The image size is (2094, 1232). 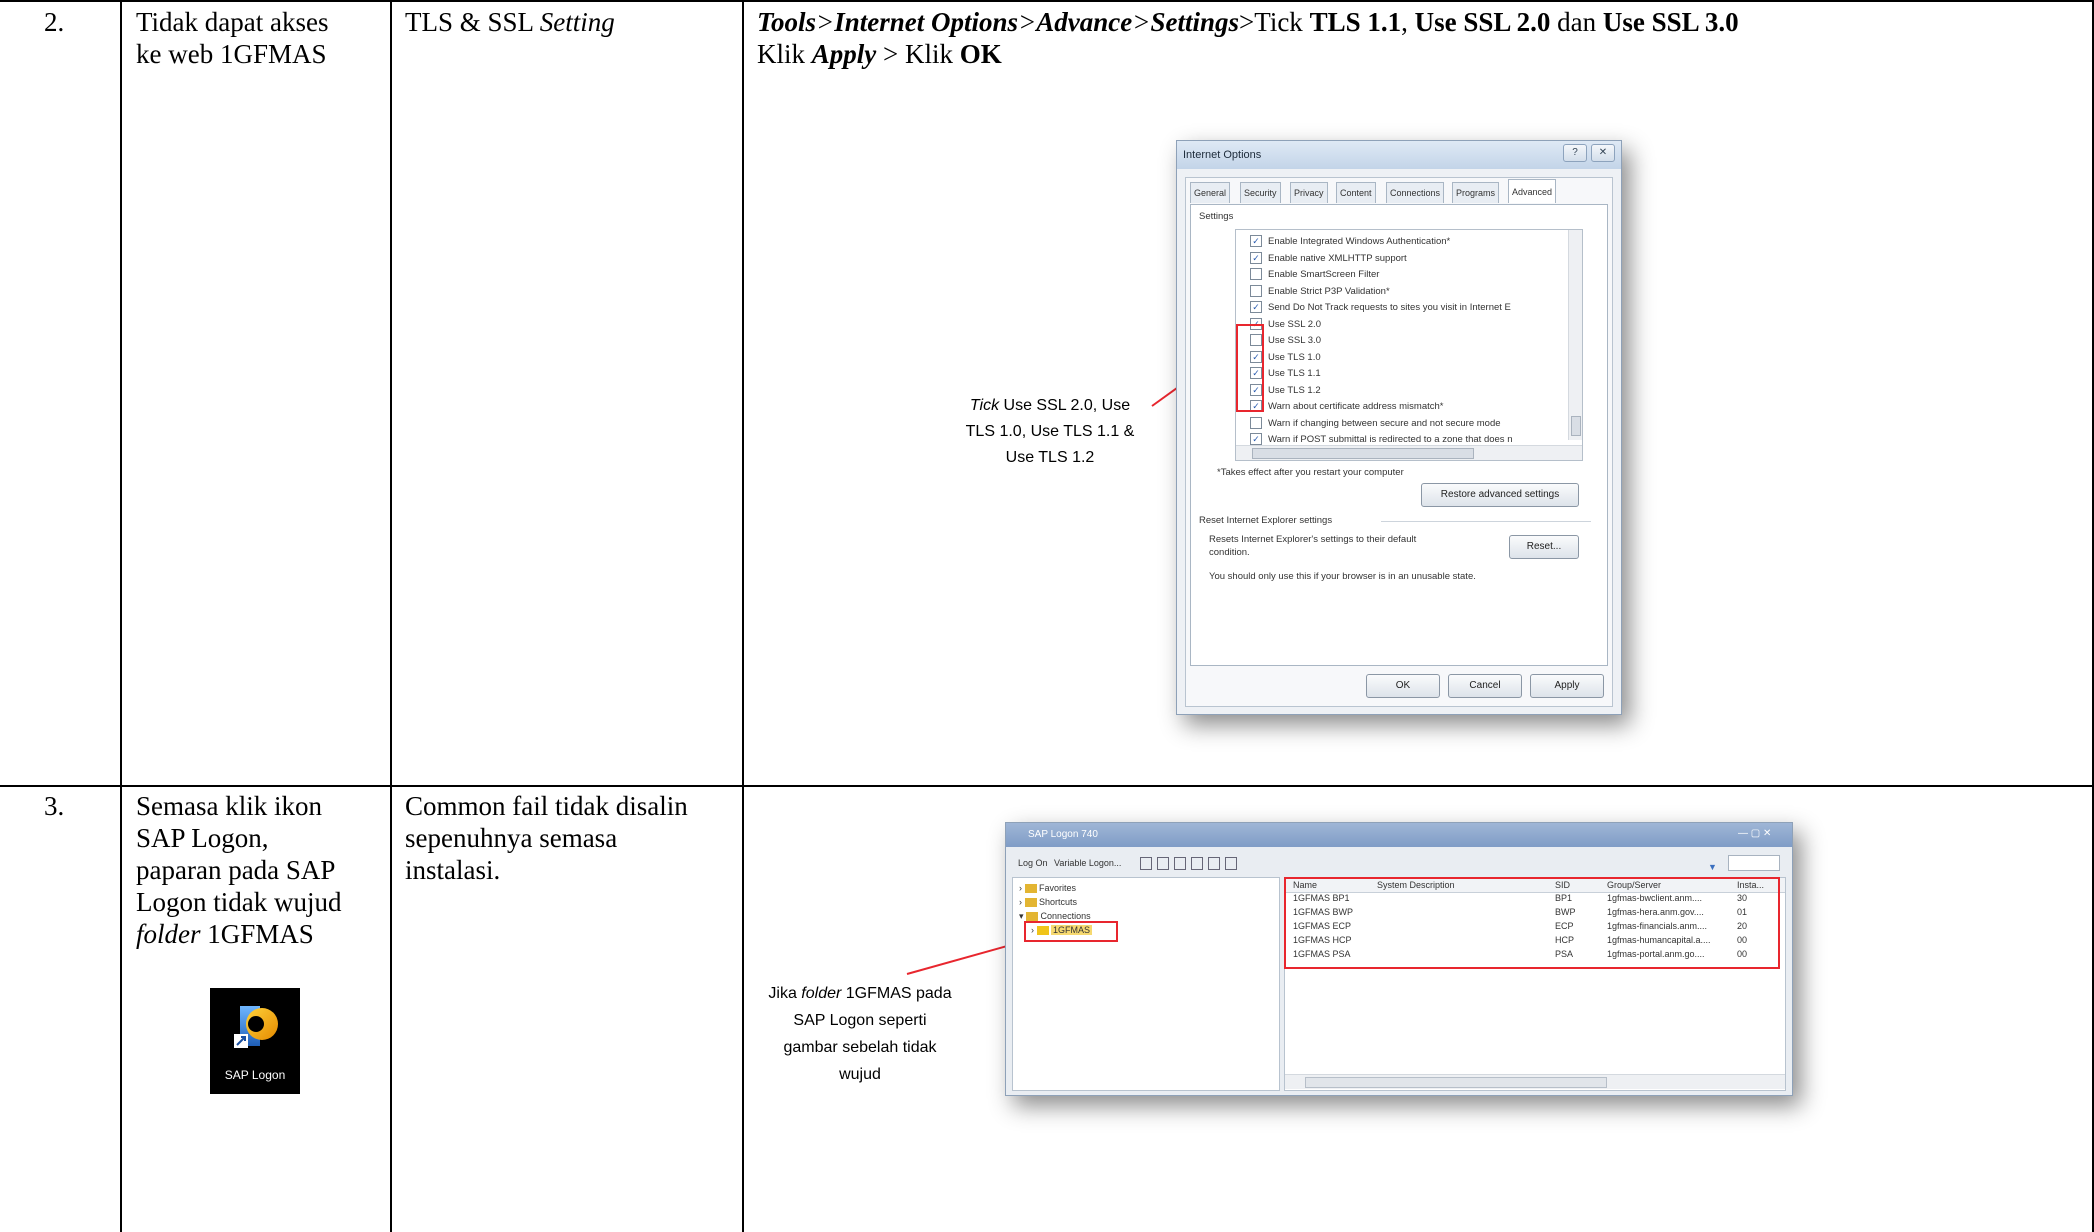 I want to click on setting-option: Enable Strict P3P Validation*, so click(x=1320, y=291).